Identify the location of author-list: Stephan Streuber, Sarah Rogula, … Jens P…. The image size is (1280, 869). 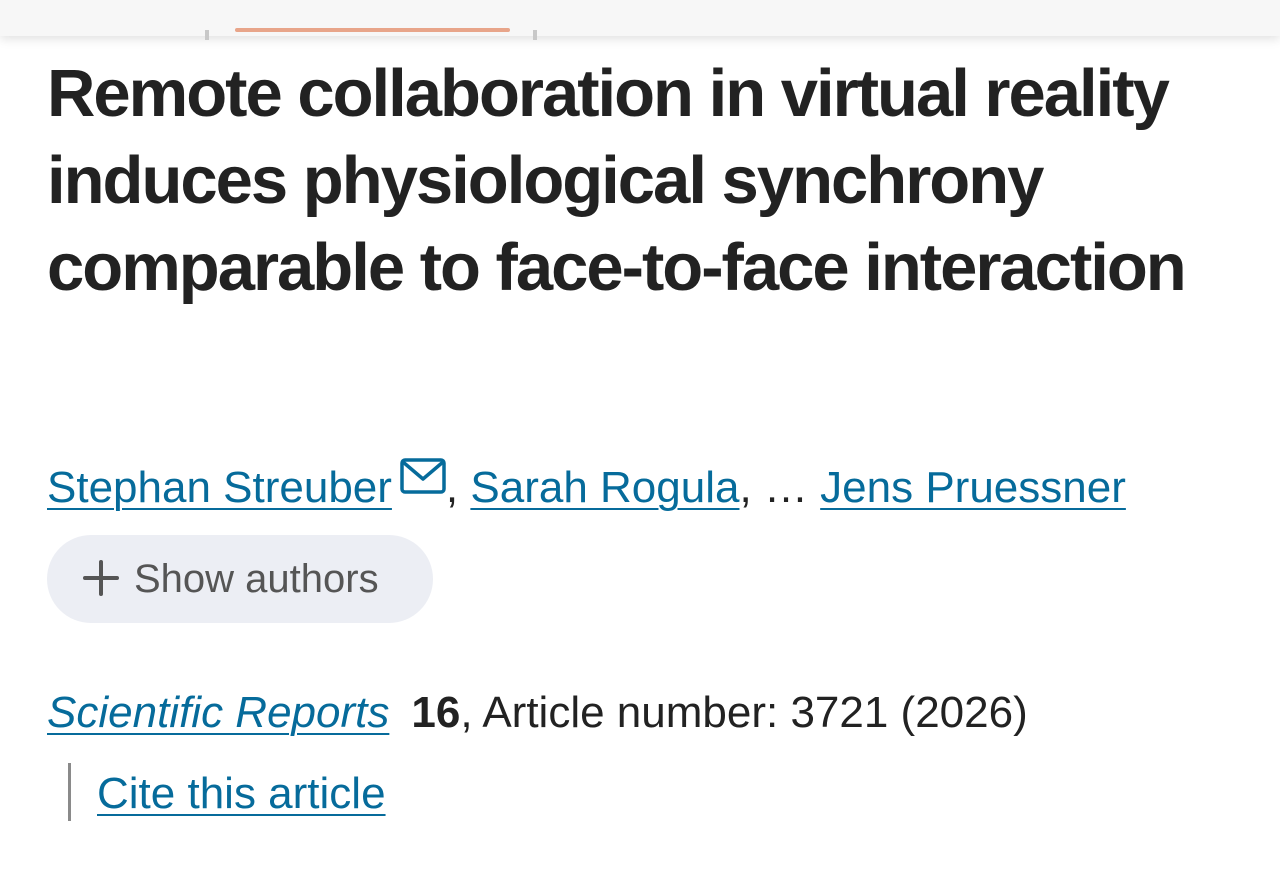
(586, 487).